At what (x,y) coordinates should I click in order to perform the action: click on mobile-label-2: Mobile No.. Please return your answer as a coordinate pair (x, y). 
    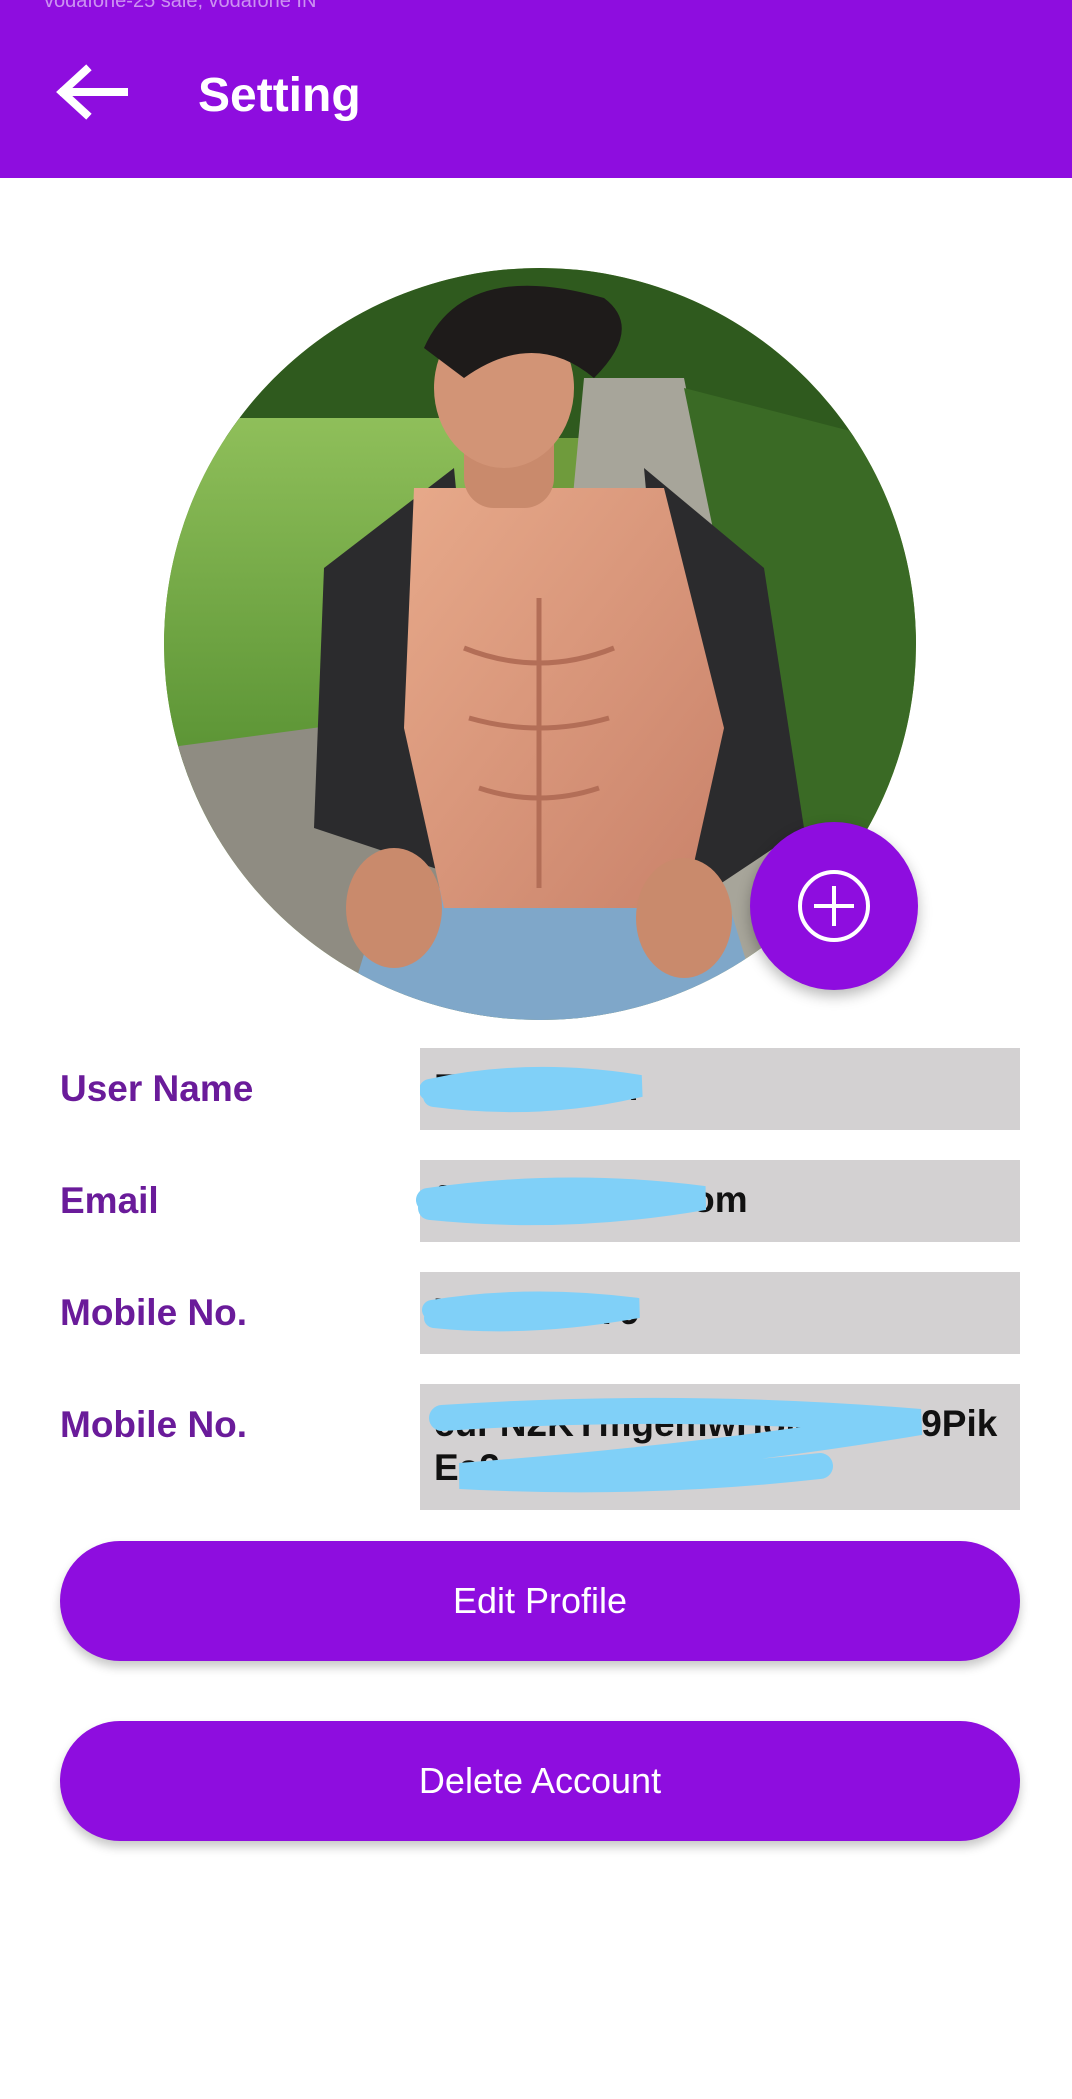
    Looking at the image, I should click on (154, 1424).